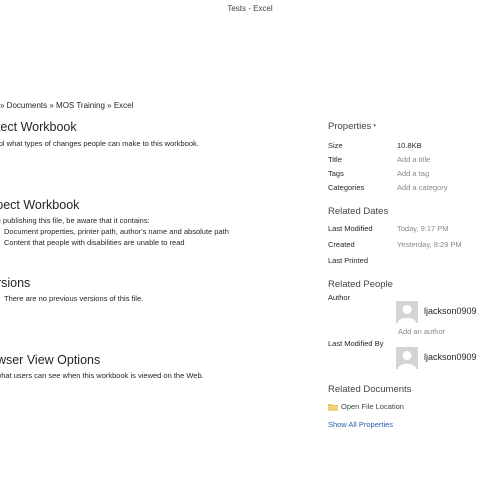 The image size is (500, 500). I want to click on tags-field: Add a tag, so click(413, 174).